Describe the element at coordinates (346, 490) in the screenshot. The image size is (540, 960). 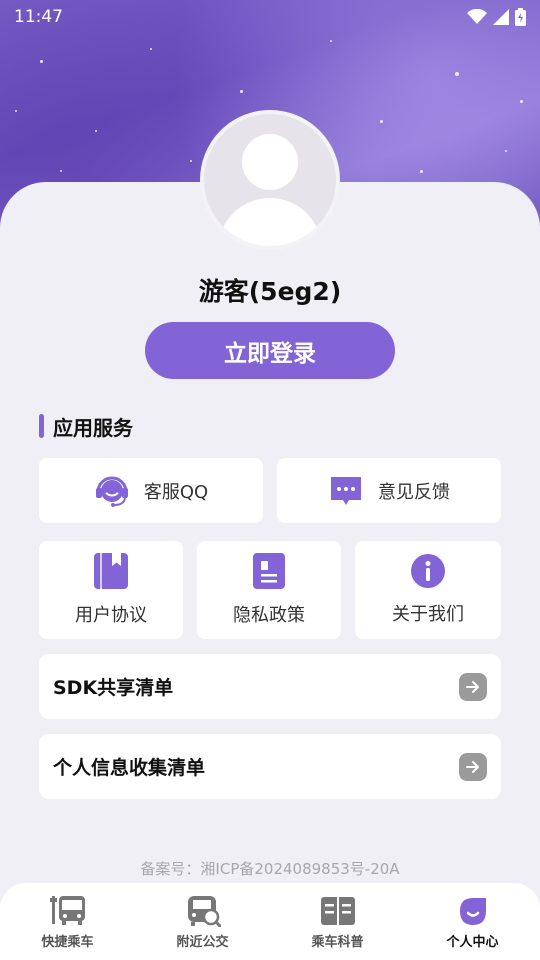
I see `chat-bubble-icon` at that location.